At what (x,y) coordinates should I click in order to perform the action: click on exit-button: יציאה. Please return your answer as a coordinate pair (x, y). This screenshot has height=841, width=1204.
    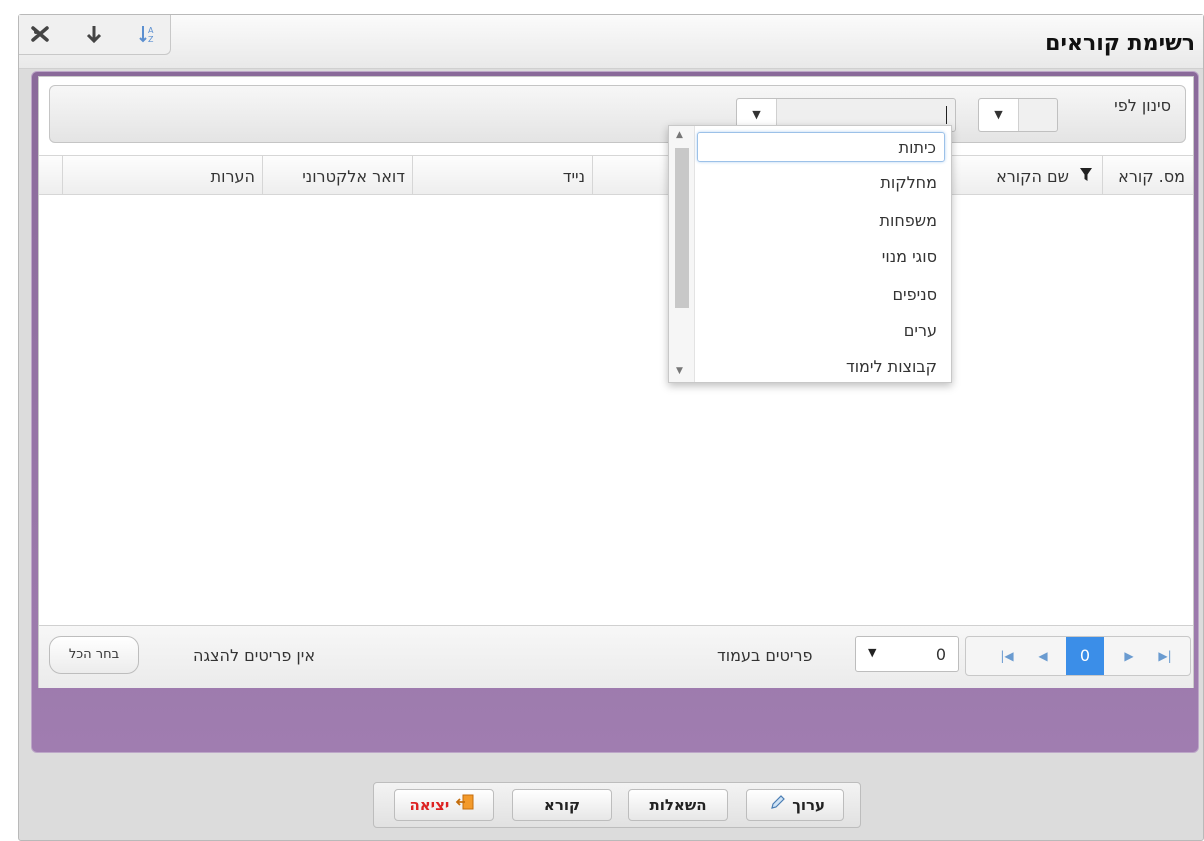
    Looking at the image, I should click on (444, 805).